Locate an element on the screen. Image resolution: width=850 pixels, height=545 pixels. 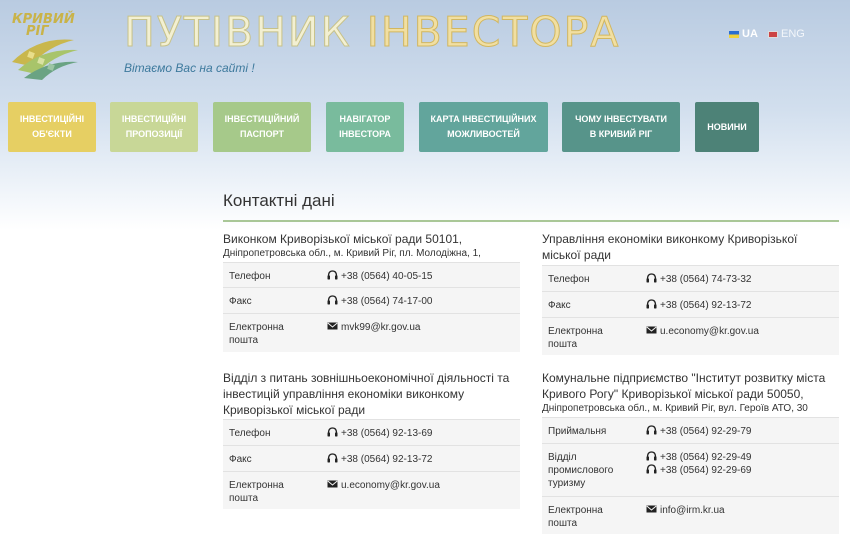
nav-investment-proposals: ІНВЕСТИЦІЙНІ ПРОПОЗИЦІЇ is located at coordinates (154, 127).